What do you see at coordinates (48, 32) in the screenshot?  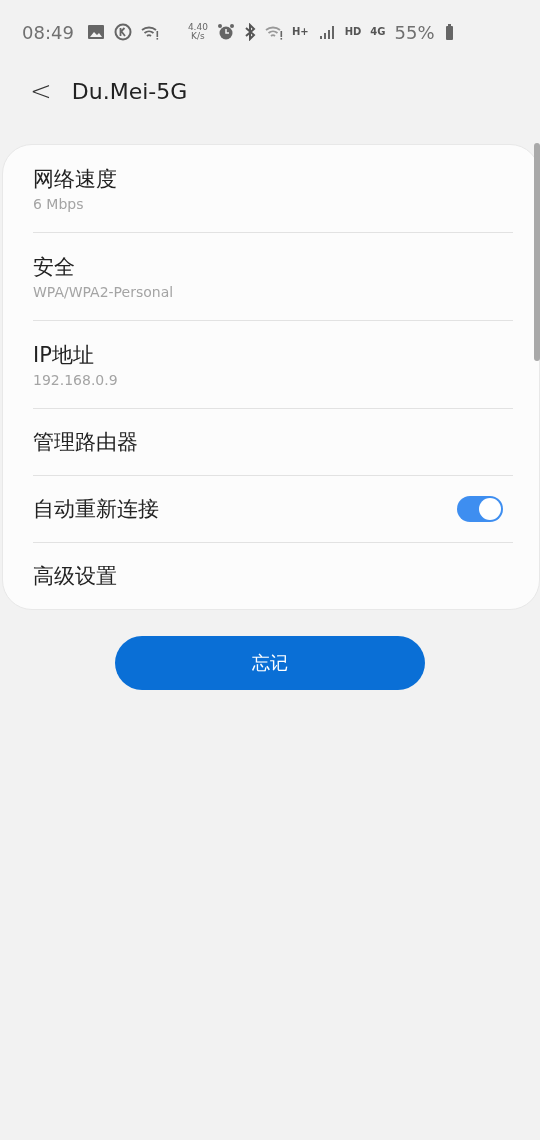 I see `clock-time: 08:49` at bounding box center [48, 32].